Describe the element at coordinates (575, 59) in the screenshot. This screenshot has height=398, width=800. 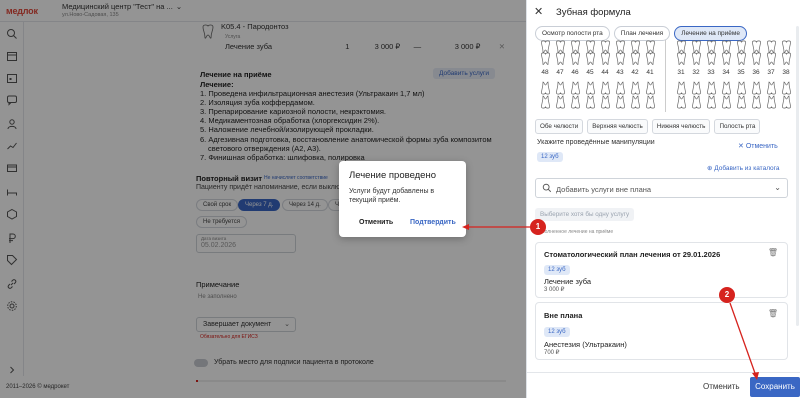
I see `tooth-46-upper-root-icon` at that location.